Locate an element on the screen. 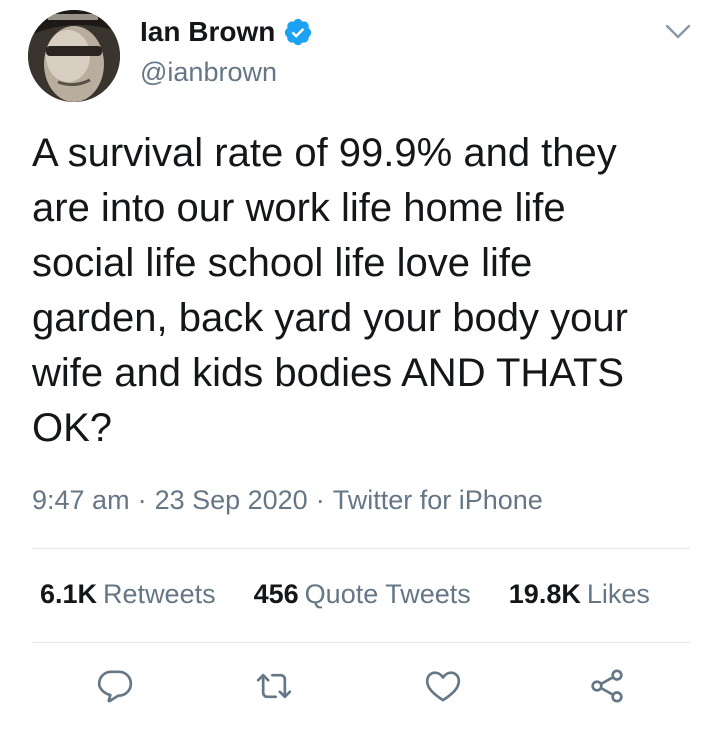 This screenshot has width=720, height=742. retweet-icon is located at coordinates (274, 686).